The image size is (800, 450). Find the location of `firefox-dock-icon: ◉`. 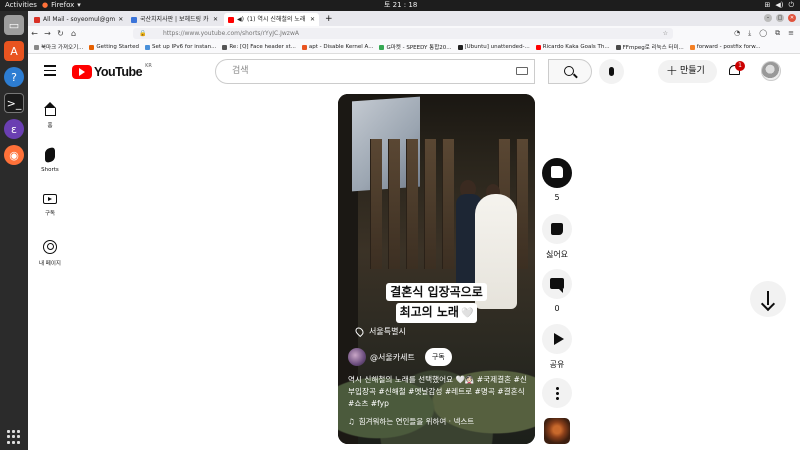

firefox-dock-icon: ◉ is located at coordinates (14, 155).